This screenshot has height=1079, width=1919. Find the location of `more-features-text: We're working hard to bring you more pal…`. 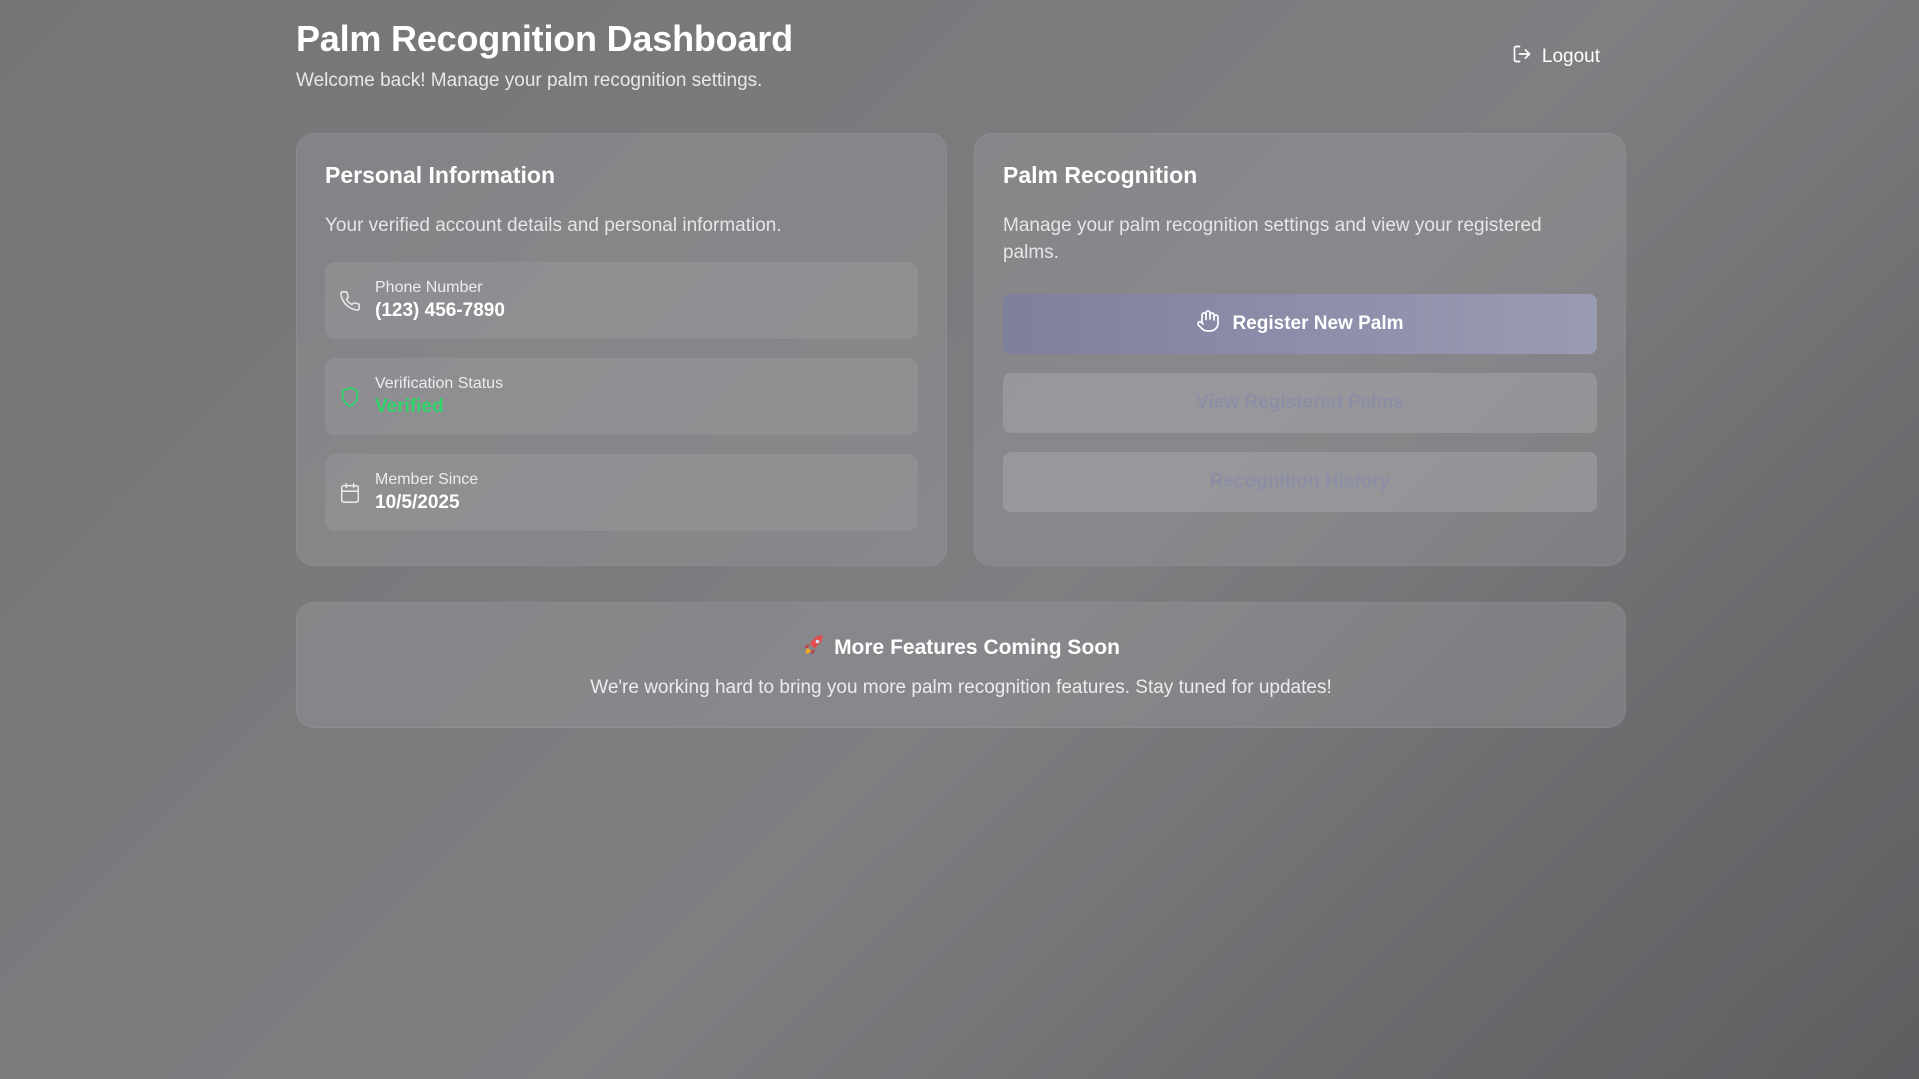

more-features-text: We're working hard to bring you more pal… is located at coordinates (961, 687).